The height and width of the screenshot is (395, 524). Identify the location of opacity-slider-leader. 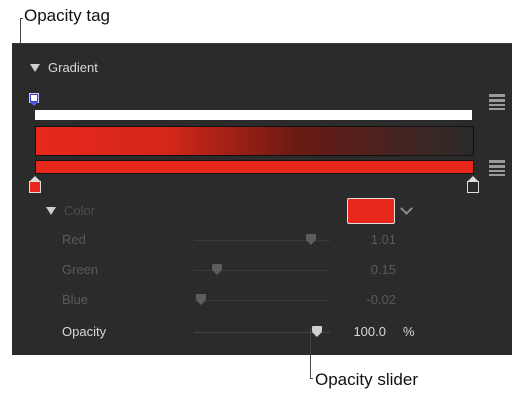
(310, 353).